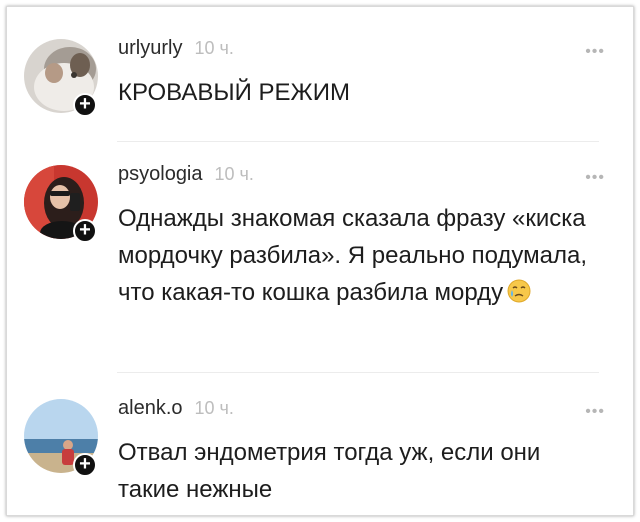 The height and width of the screenshot is (522, 640). I want to click on comment-header: urlyurly 10 ч., so click(176, 48).